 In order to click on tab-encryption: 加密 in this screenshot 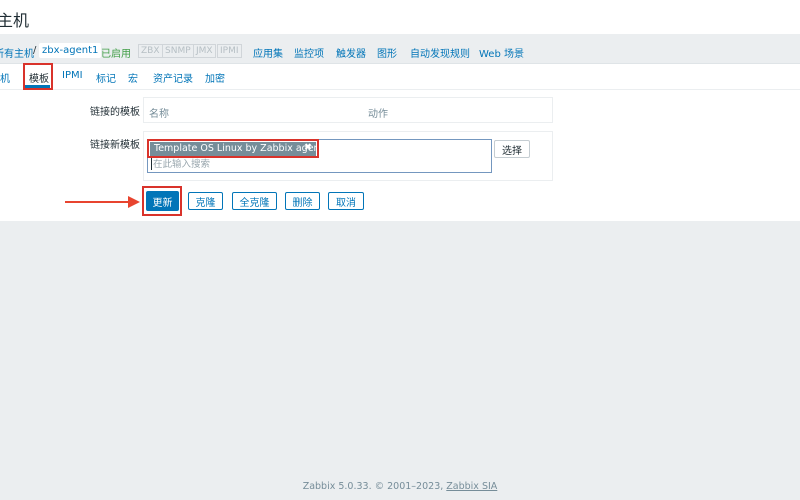, I will do `click(215, 77)`.